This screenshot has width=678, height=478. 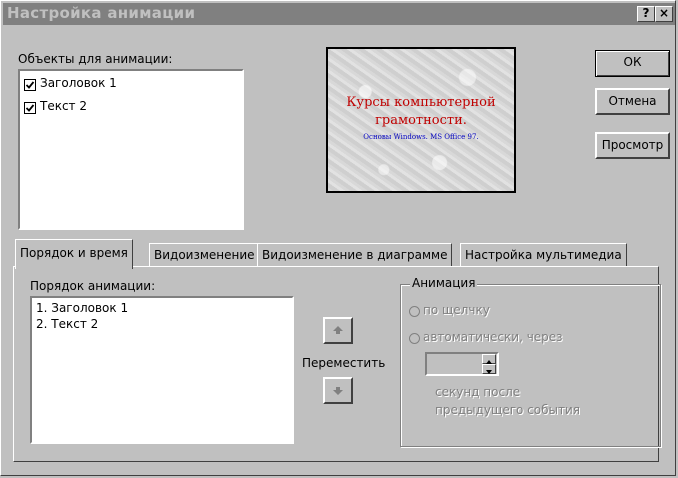 What do you see at coordinates (355, 255) in the screenshot?
I see `tab-chart-effects: Видоизменение в диаграмме` at bounding box center [355, 255].